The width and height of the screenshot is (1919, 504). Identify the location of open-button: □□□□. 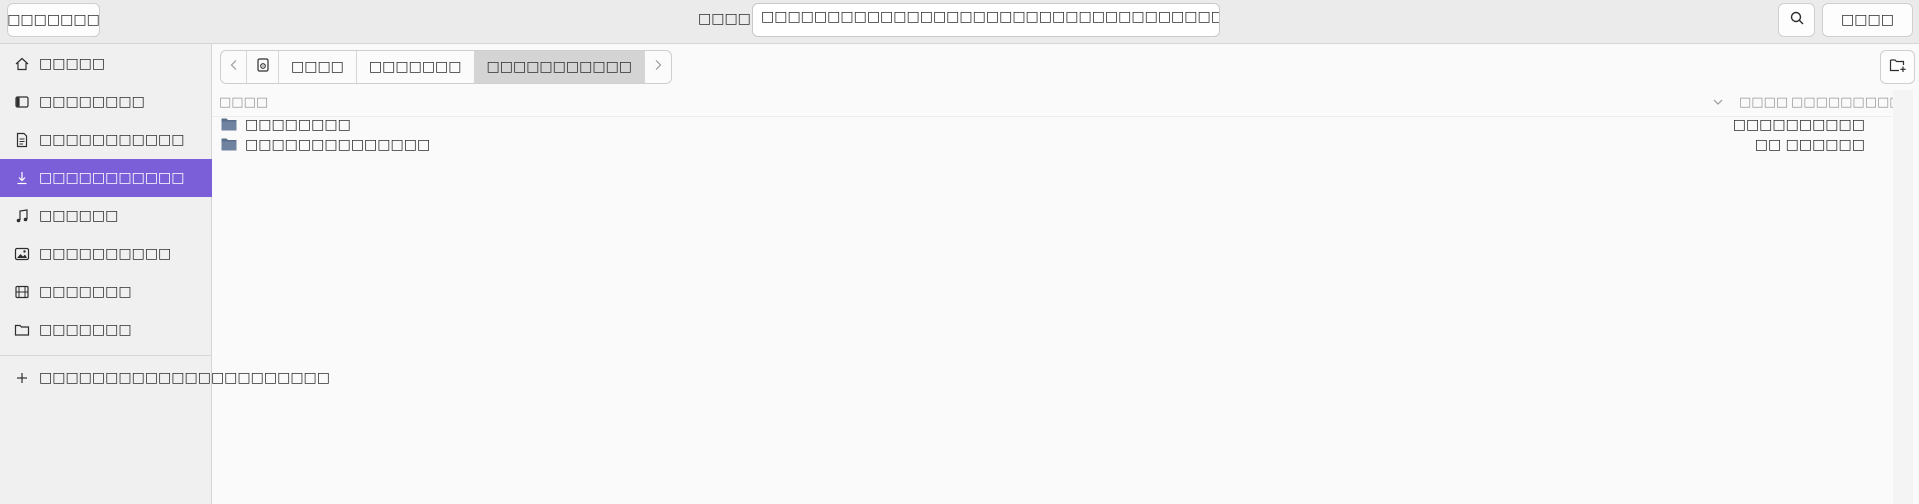
(1867, 20).